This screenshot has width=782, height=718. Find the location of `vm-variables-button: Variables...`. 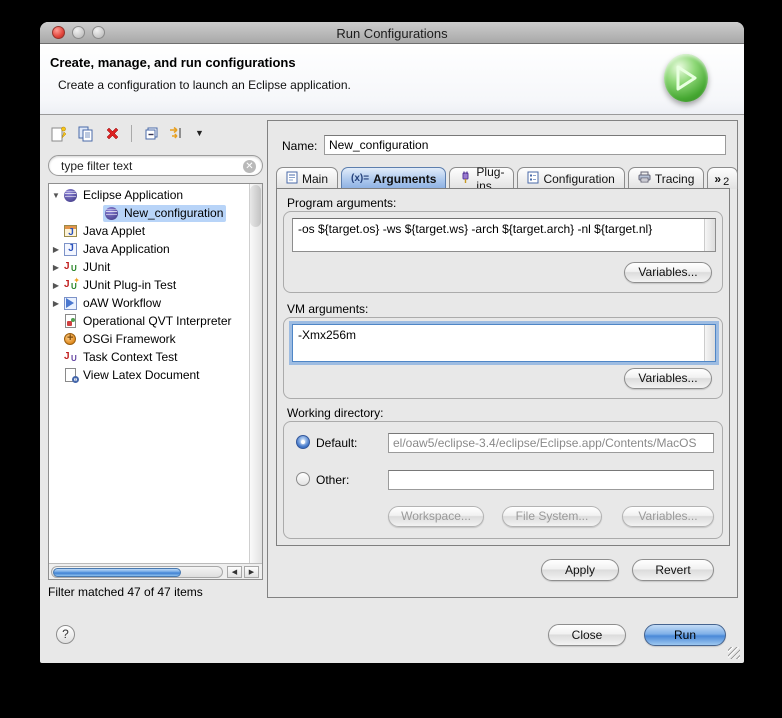

vm-variables-button: Variables... is located at coordinates (668, 378).